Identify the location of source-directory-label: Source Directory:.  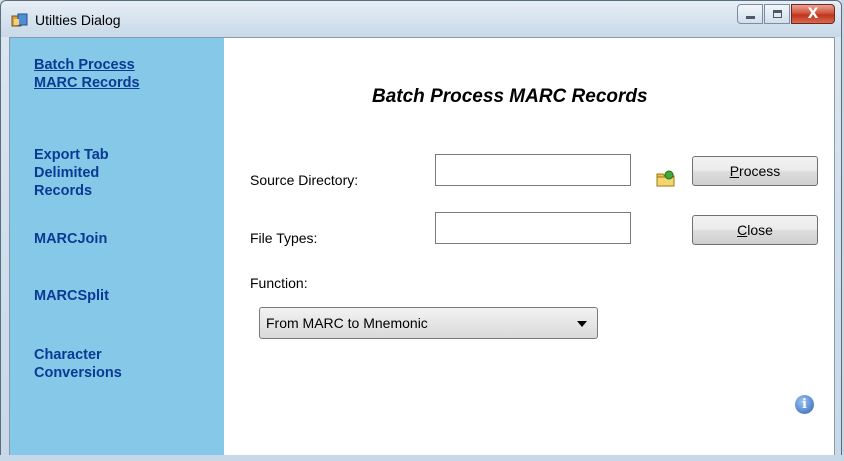
(304, 180).